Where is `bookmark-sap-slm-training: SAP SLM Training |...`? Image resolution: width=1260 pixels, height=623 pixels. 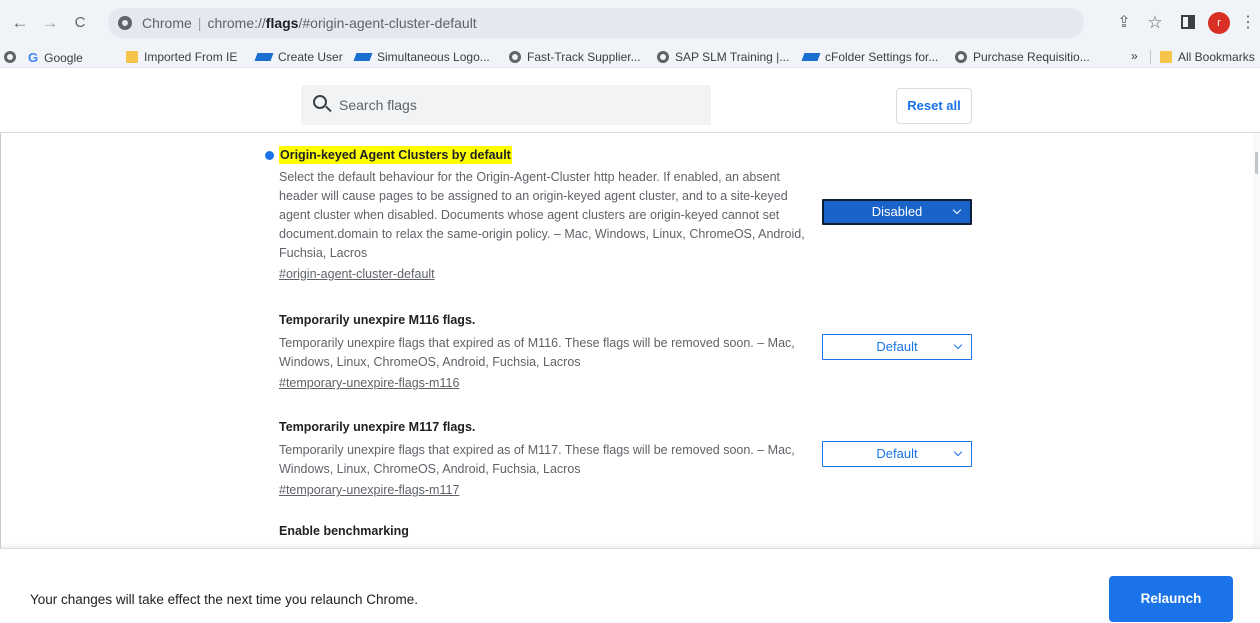
bookmark-sap-slm-training: SAP SLM Training |... is located at coordinates (723, 57).